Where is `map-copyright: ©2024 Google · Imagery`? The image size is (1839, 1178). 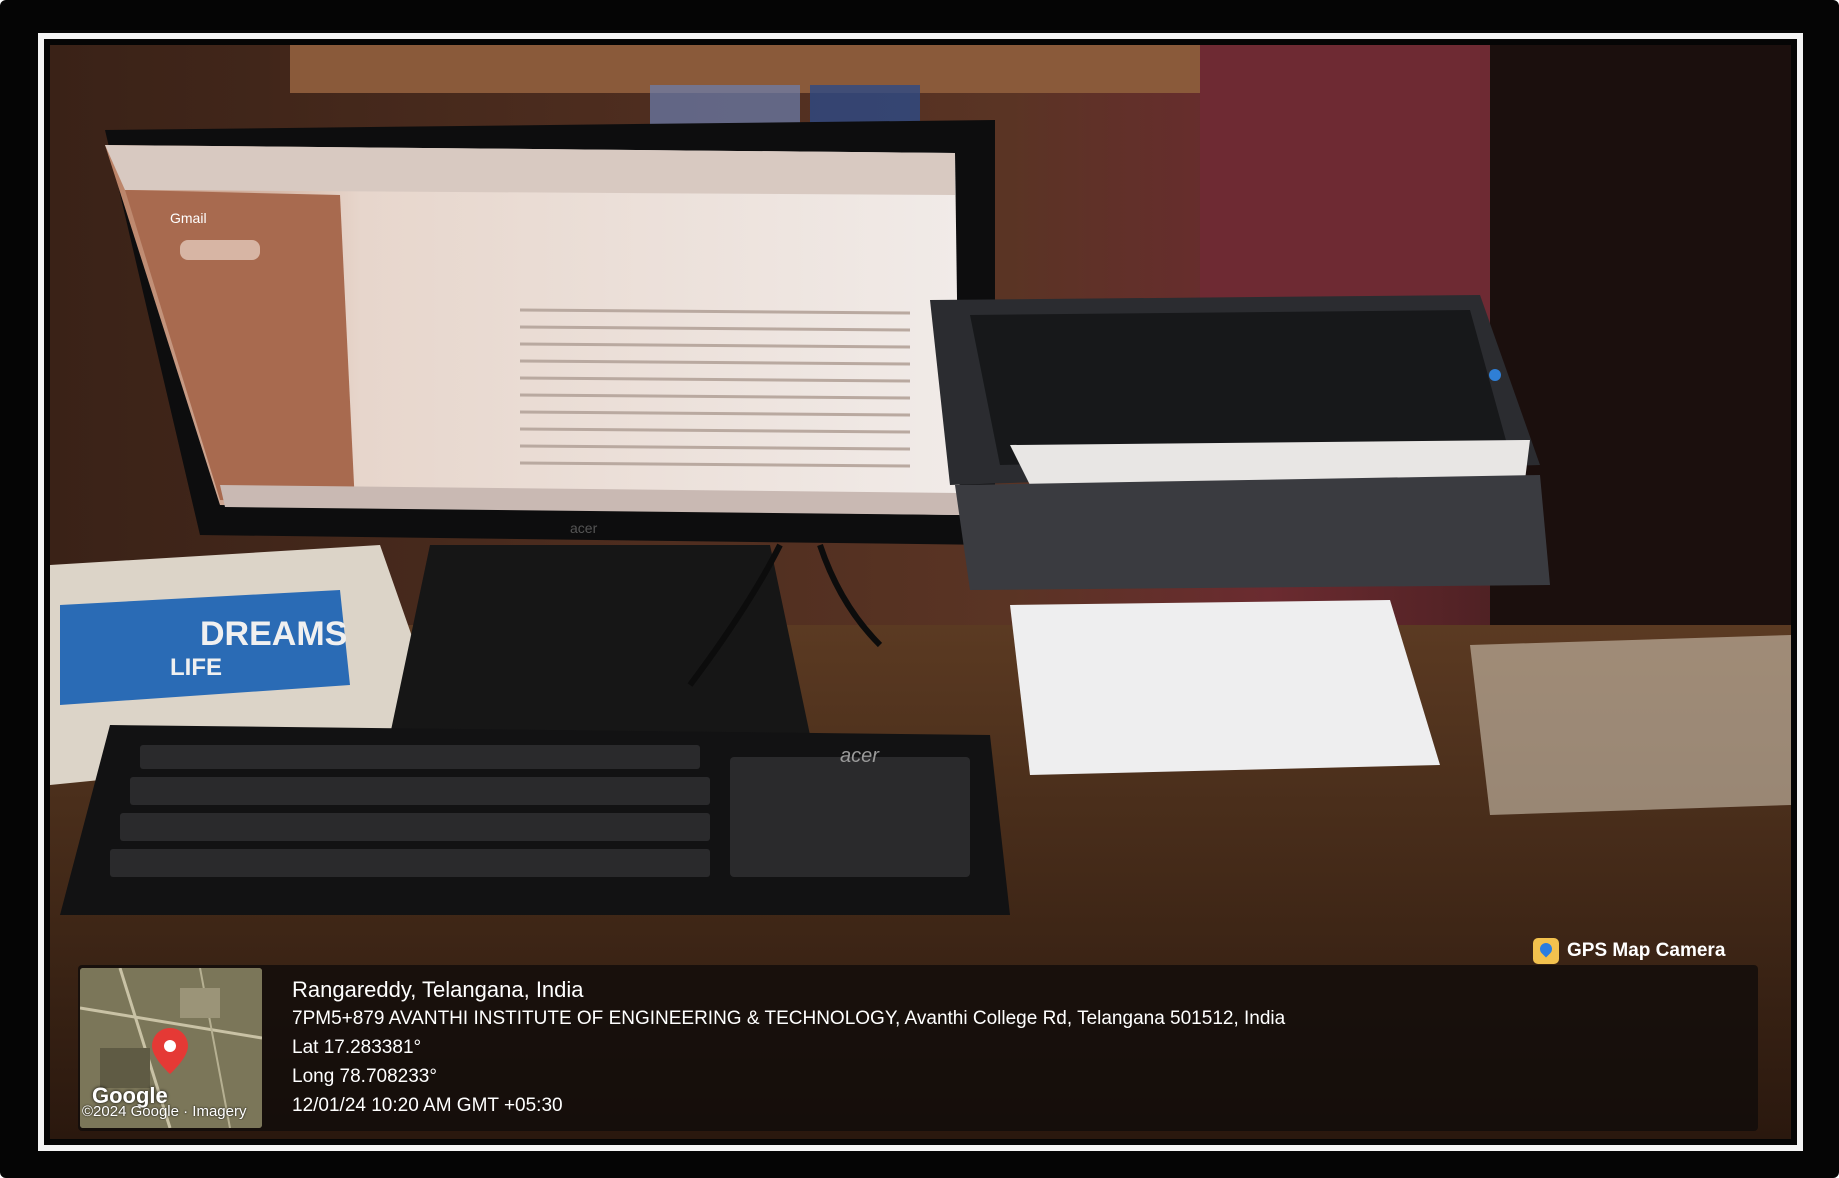 map-copyright: ©2024 Google · Imagery is located at coordinates (164, 1111).